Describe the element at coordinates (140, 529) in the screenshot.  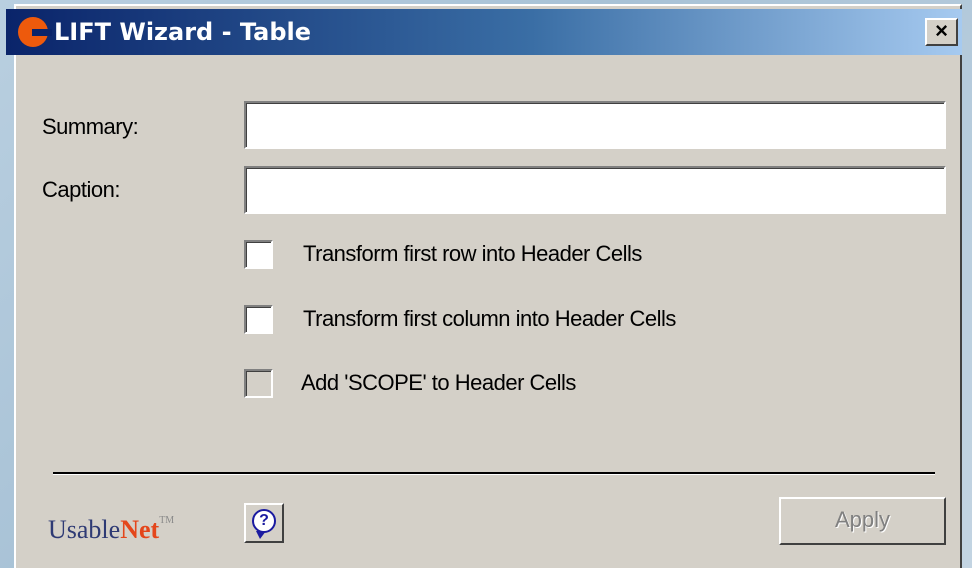
I see `brand-net-text: Net` at that location.